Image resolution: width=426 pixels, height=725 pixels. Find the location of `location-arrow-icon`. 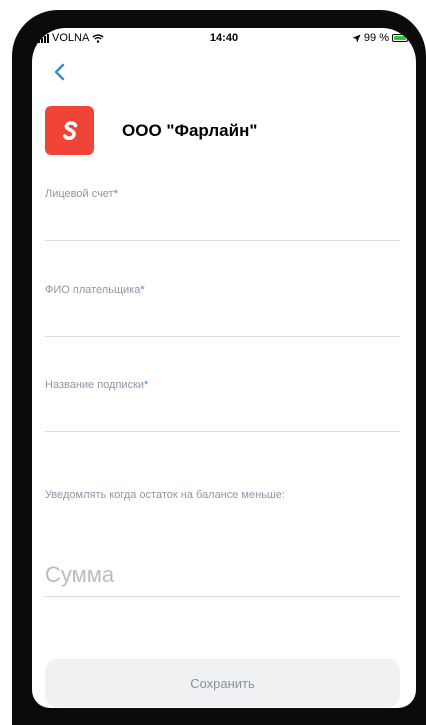

location-arrow-icon is located at coordinates (356, 38).